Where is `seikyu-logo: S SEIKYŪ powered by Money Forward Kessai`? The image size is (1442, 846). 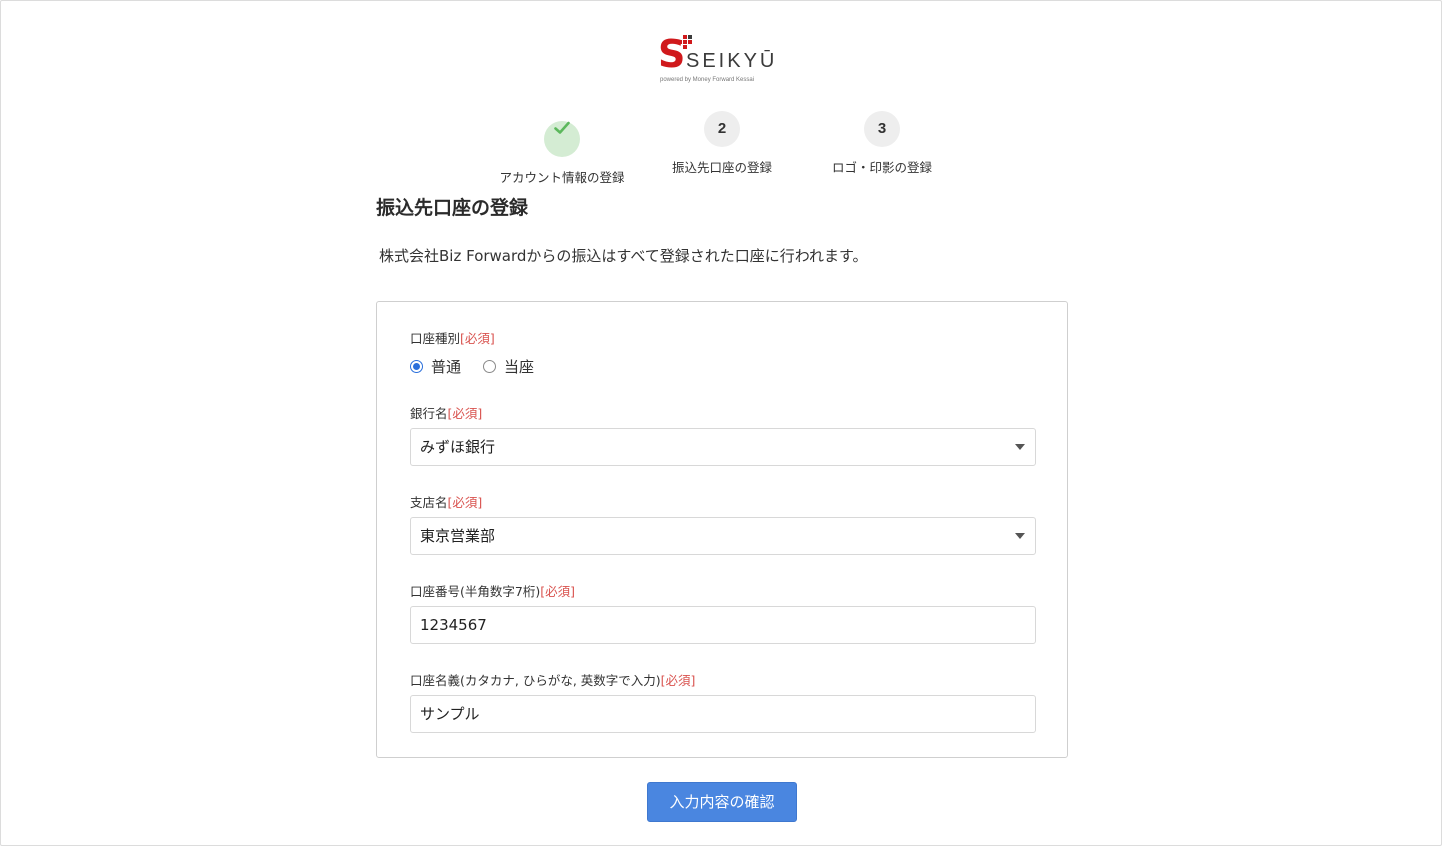
seikyu-logo: S SEIKYŪ powered by Money Forward Kessai is located at coordinates (718, 62).